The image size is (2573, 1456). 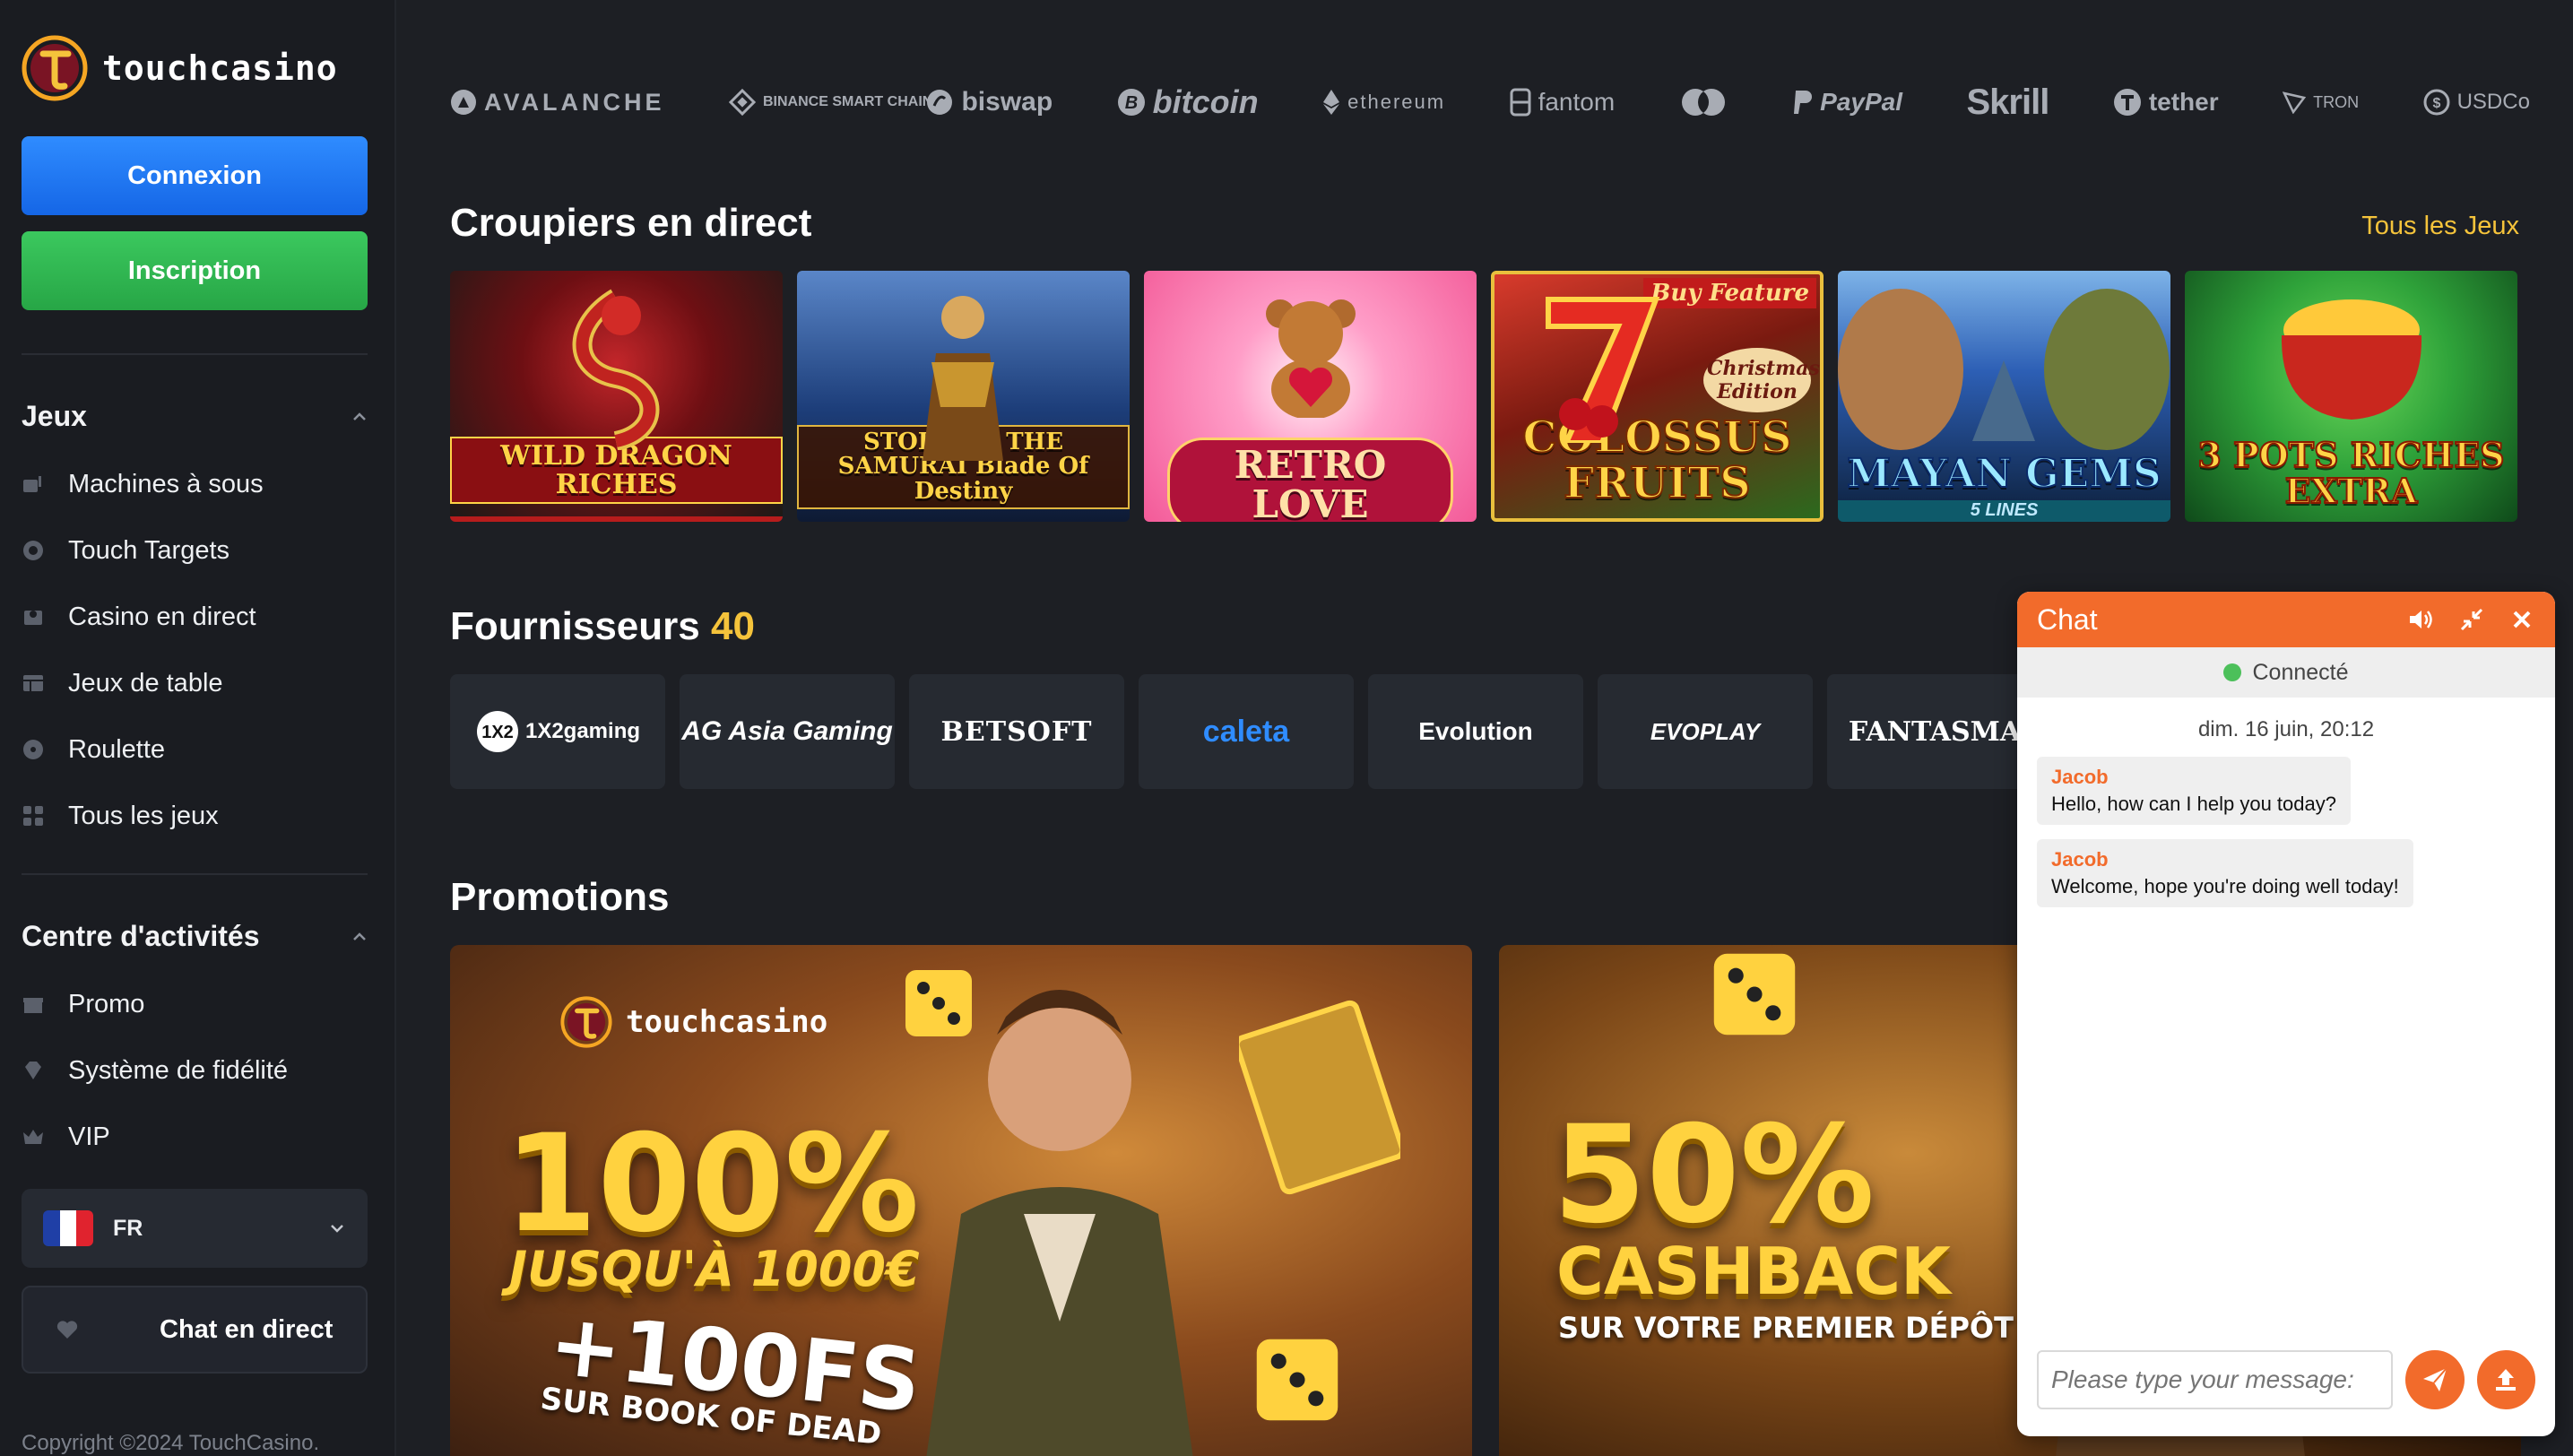 What do you see at coordinates (139, 616) in the screenshot?
I see `sidebar-item-live-casino: Casino en direct` at bounding box center [139, 616].